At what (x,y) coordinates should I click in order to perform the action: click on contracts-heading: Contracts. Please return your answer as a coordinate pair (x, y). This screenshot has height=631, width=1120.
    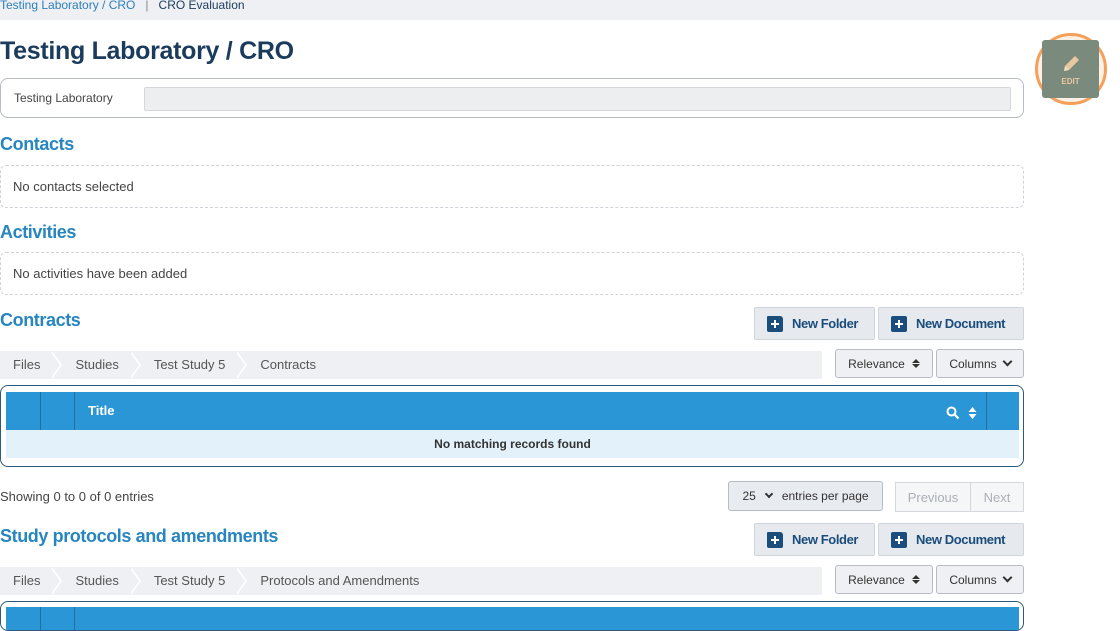
    Looking at the image, I should click on (40, 320).